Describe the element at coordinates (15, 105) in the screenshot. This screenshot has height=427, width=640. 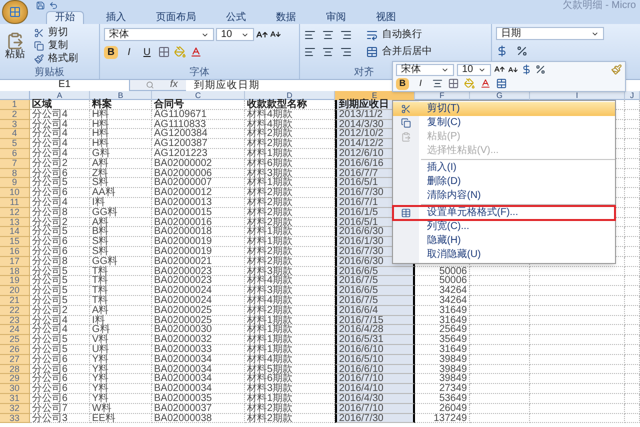
I see `row-header: 1` at that location.